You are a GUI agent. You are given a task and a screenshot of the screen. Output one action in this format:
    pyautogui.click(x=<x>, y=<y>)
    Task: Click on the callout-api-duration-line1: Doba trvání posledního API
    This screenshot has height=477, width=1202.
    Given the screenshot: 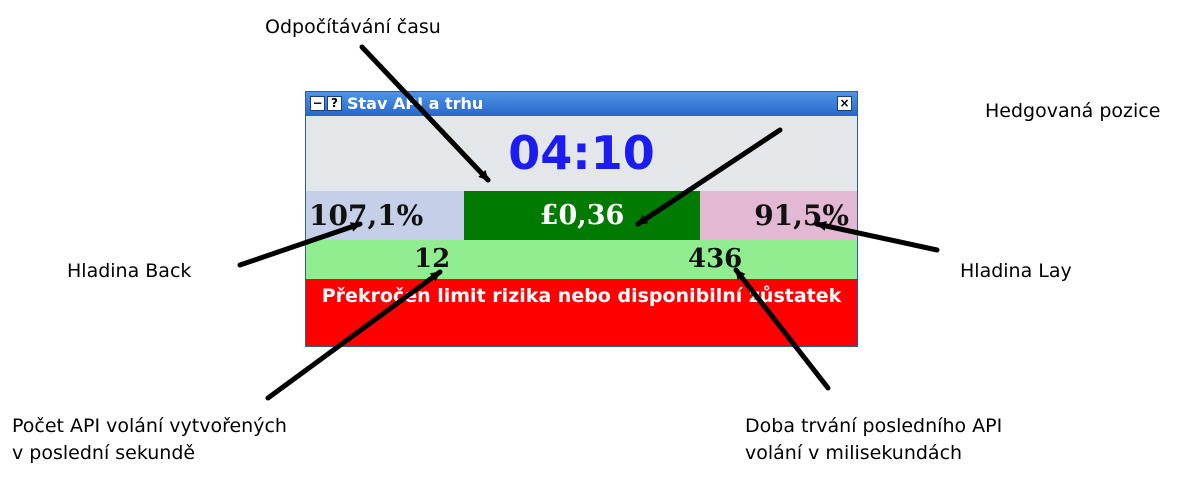 What is the action you would take?
    pyautogui.click(x=874, y=426)
    